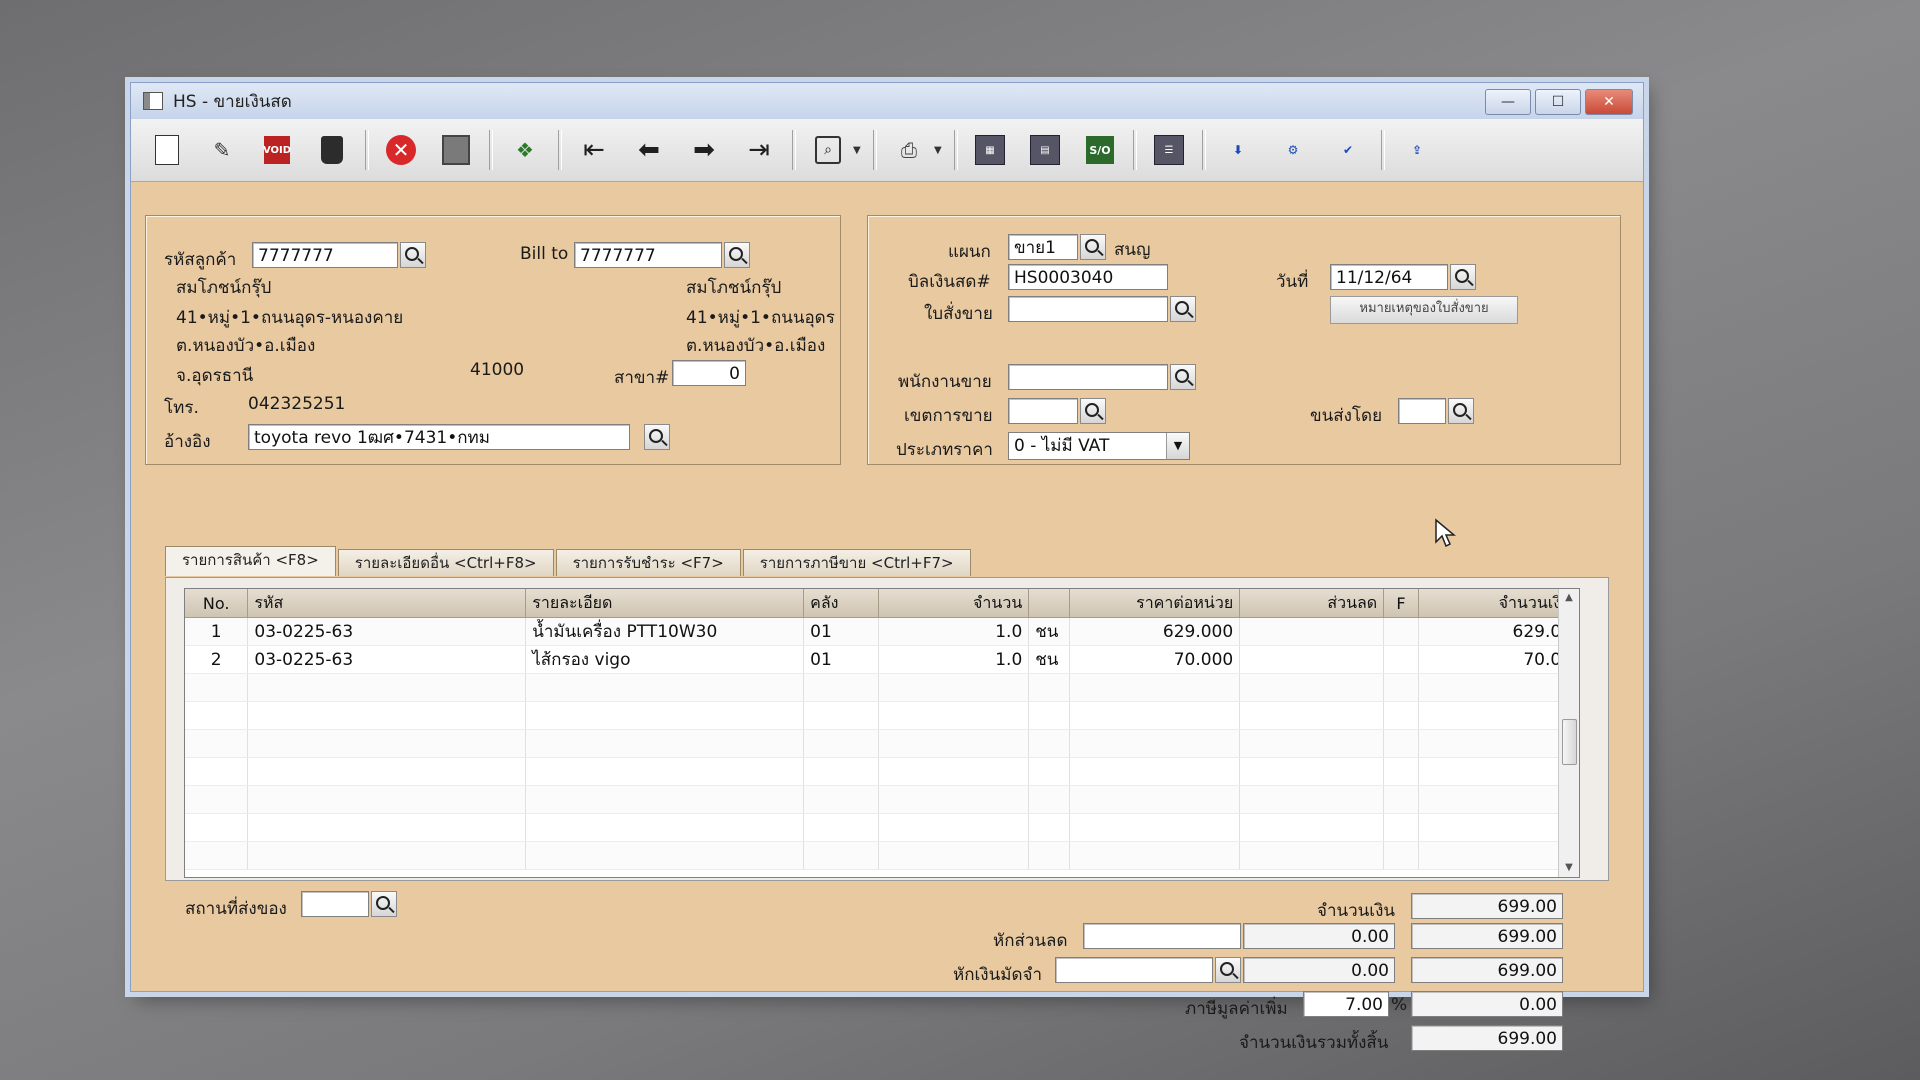 This screenshot has width=1920, height=1080. Describe the element at coordinates (1348, 150) in the screenshot. I see `ok-doc-button: ✔` at that location.